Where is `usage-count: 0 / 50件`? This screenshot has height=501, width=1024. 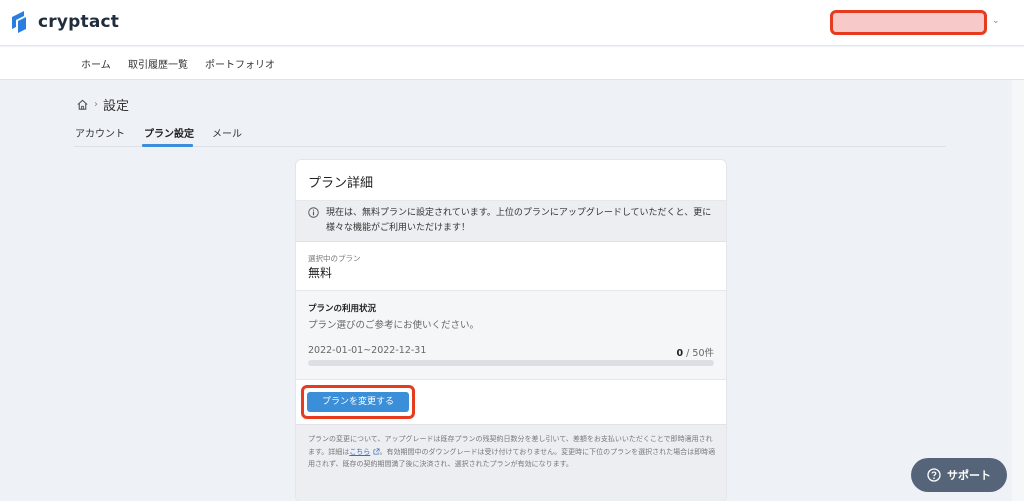
usage-count: 0 / 50件 is located at coordinates (695, 352).